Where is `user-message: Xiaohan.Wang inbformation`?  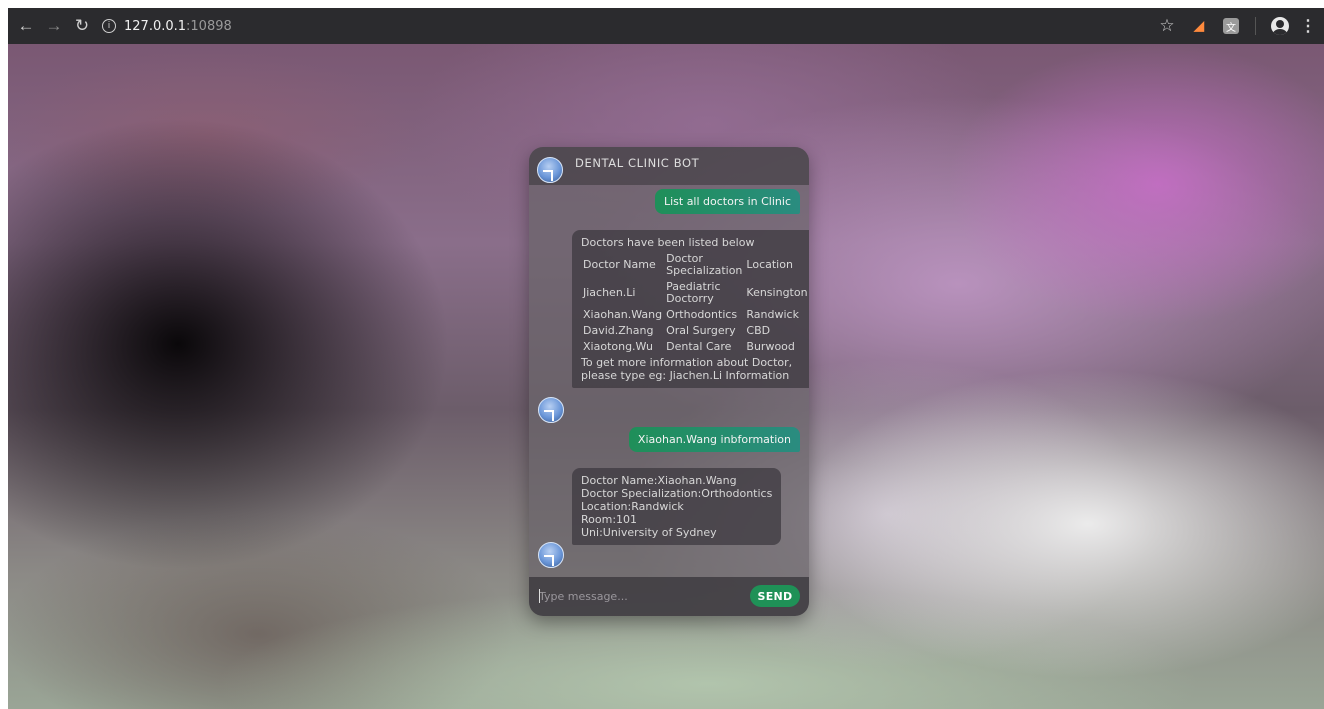
user-message: Xiaohan.Wang inbformation is located at coordinates (714, 439).